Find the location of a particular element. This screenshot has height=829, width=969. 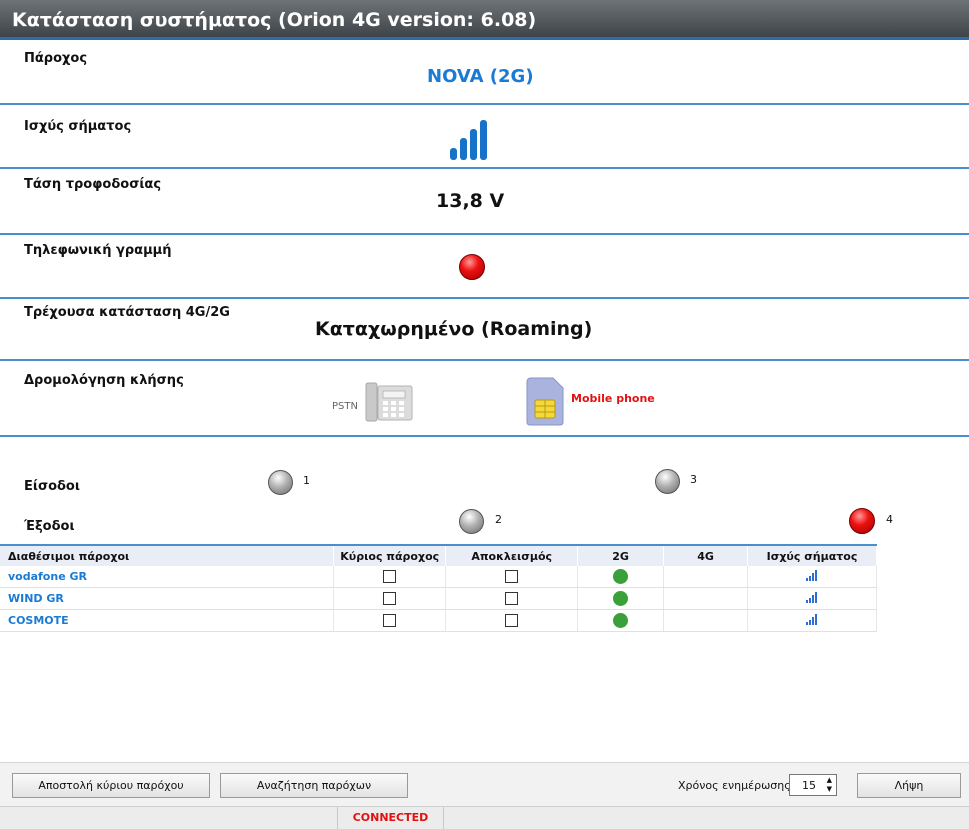

fetch-button: Λήψη is located at coordinates (909, 785).